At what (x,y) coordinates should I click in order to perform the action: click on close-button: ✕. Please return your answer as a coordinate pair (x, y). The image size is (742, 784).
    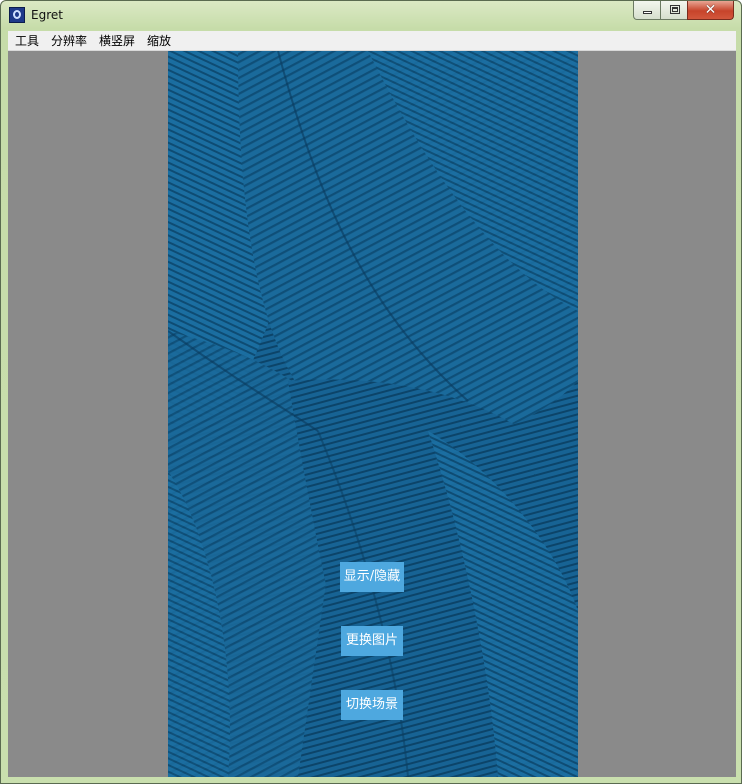
    Looking at the image, I should click on (710, 10).